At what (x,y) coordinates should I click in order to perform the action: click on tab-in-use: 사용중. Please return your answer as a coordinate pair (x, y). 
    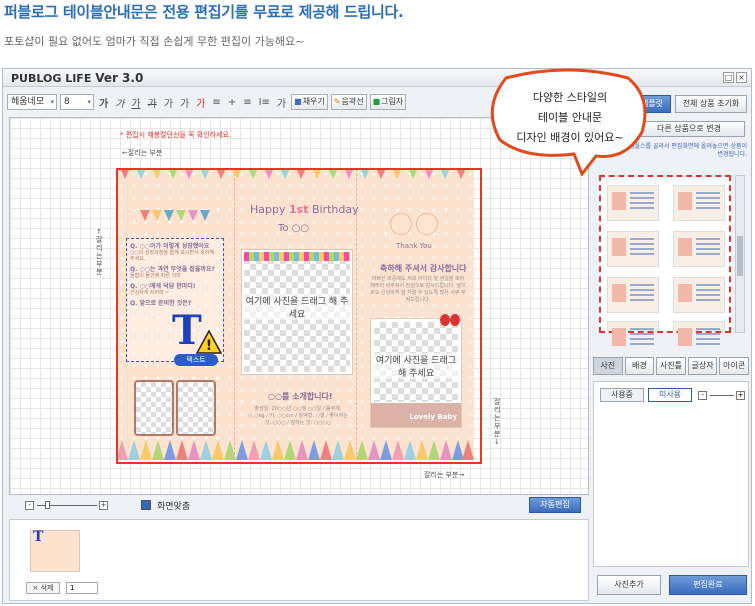
    Looking at the image, I should click on (622, 395).